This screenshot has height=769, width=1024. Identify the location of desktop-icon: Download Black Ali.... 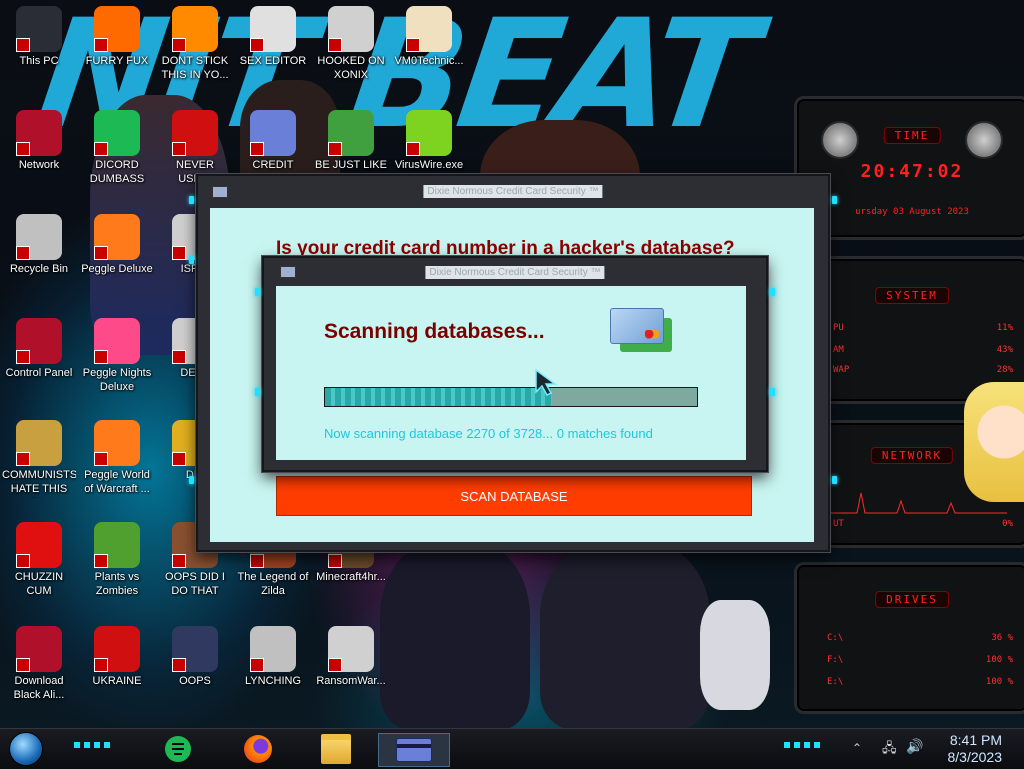
(39, 664).